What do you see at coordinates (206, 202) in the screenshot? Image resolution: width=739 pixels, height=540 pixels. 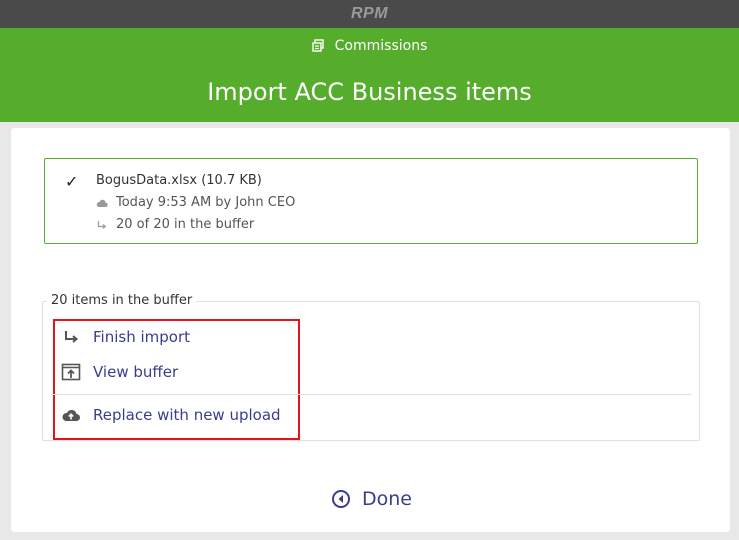 I see `upload-timestamp: Today 9:53 AM by John CEO` at bounding box center [206, 202].